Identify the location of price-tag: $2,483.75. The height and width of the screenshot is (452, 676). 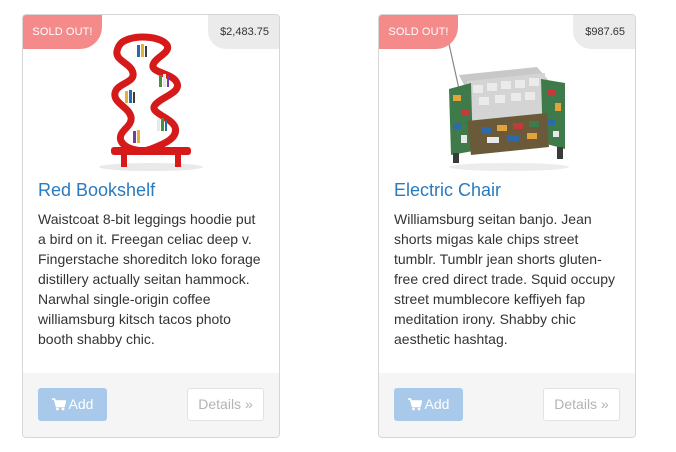
(243, 32).